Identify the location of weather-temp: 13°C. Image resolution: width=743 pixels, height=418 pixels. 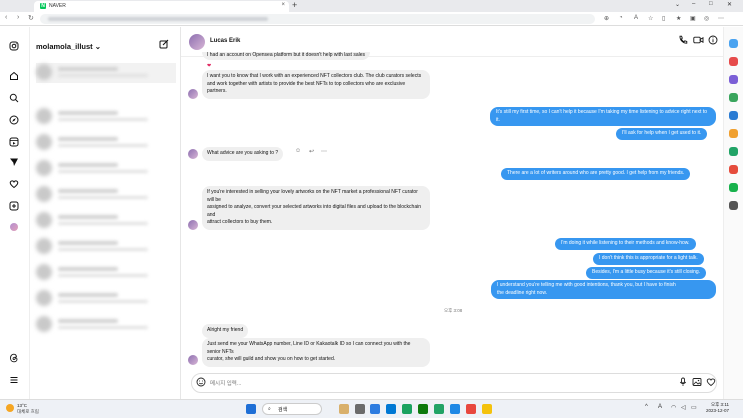
(22, 405).